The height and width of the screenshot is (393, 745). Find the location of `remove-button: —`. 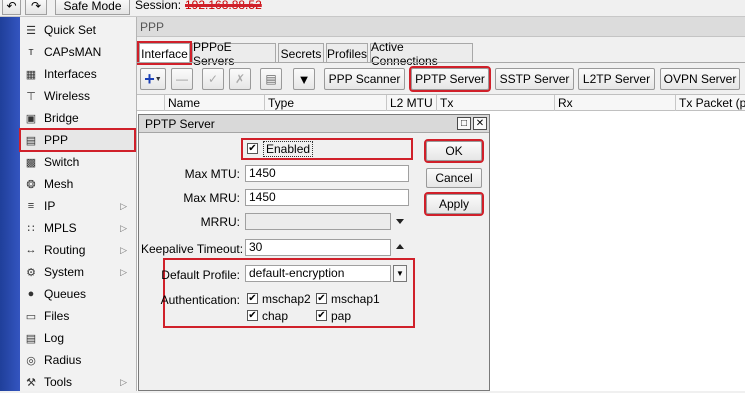

remove-button: — is located at coordinates (182, 79).